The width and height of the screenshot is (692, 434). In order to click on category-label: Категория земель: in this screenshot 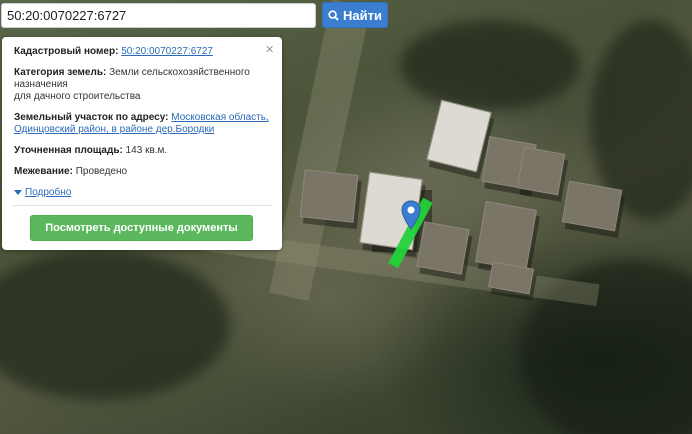, I will do `click(60, 72)`.